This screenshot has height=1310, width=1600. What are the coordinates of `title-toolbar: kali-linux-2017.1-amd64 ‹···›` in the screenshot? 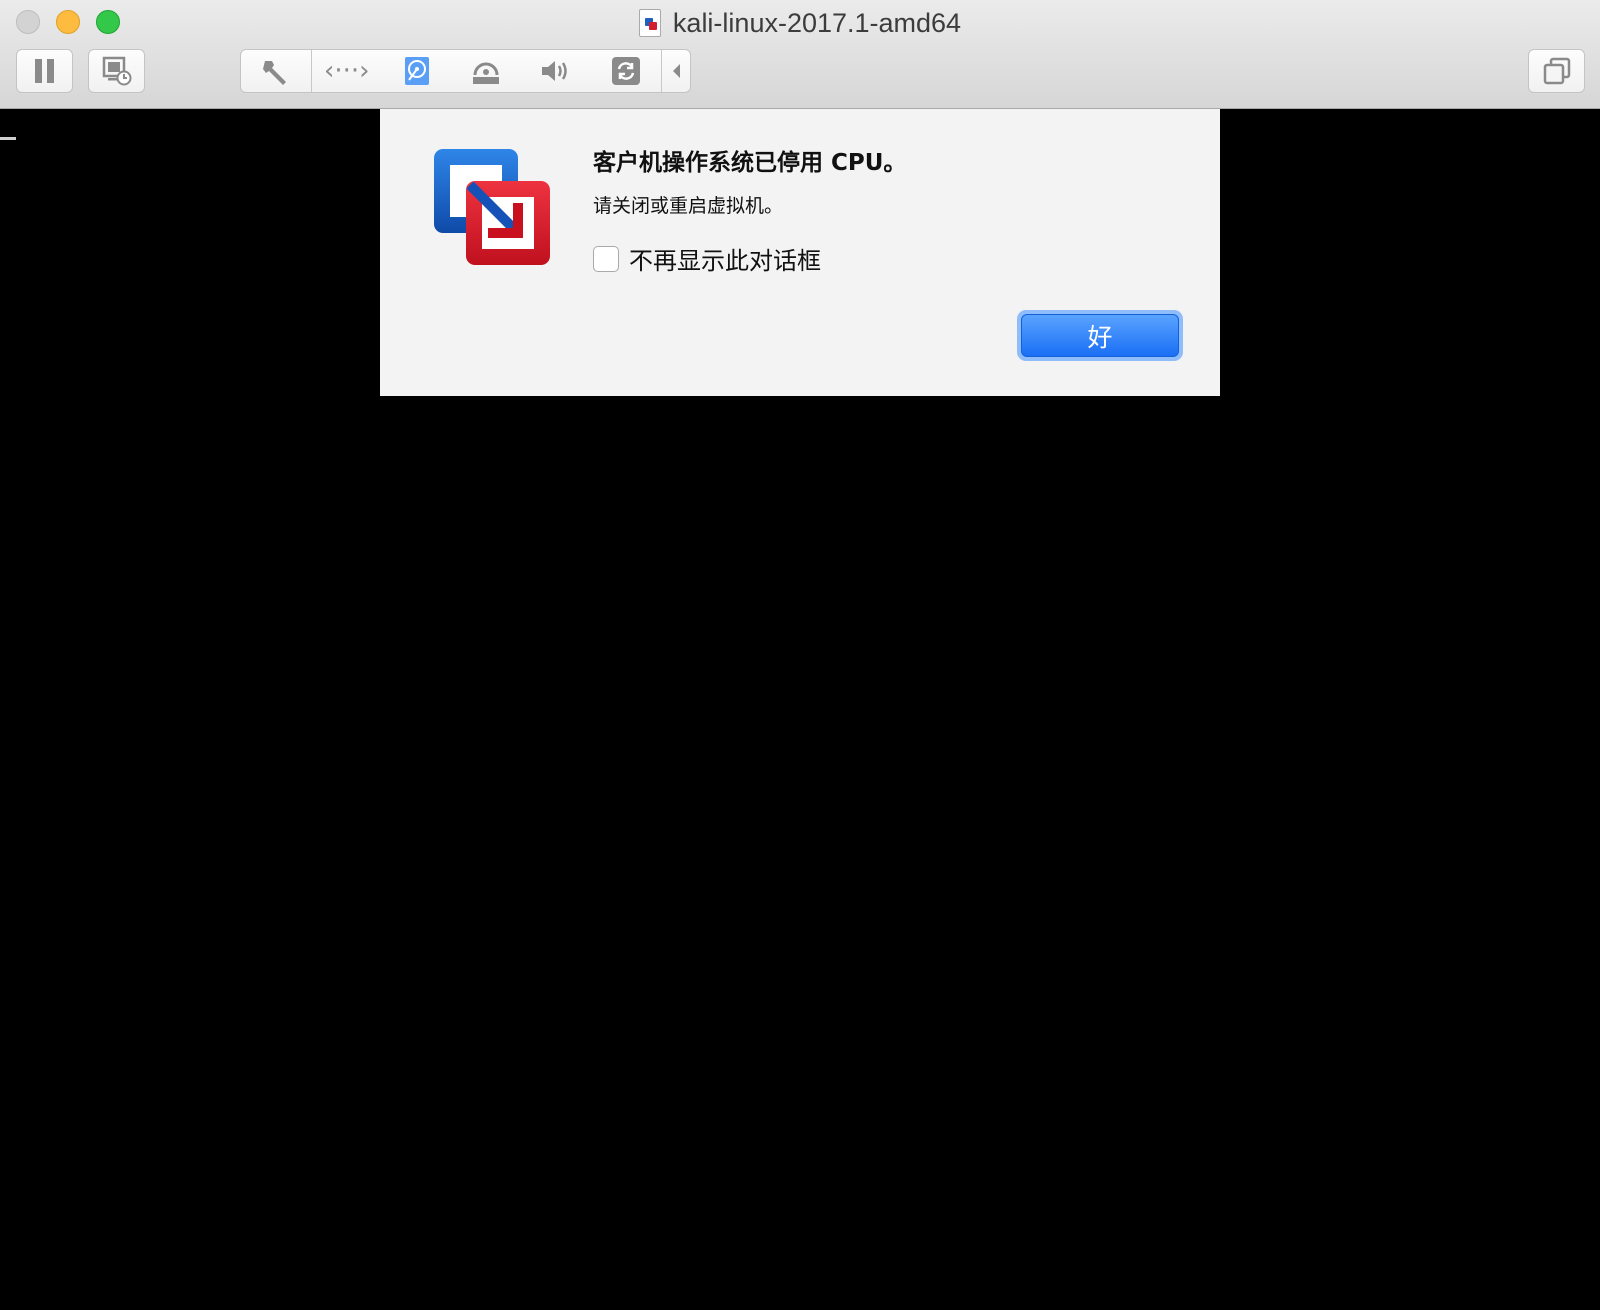 It's located at (800, 54).